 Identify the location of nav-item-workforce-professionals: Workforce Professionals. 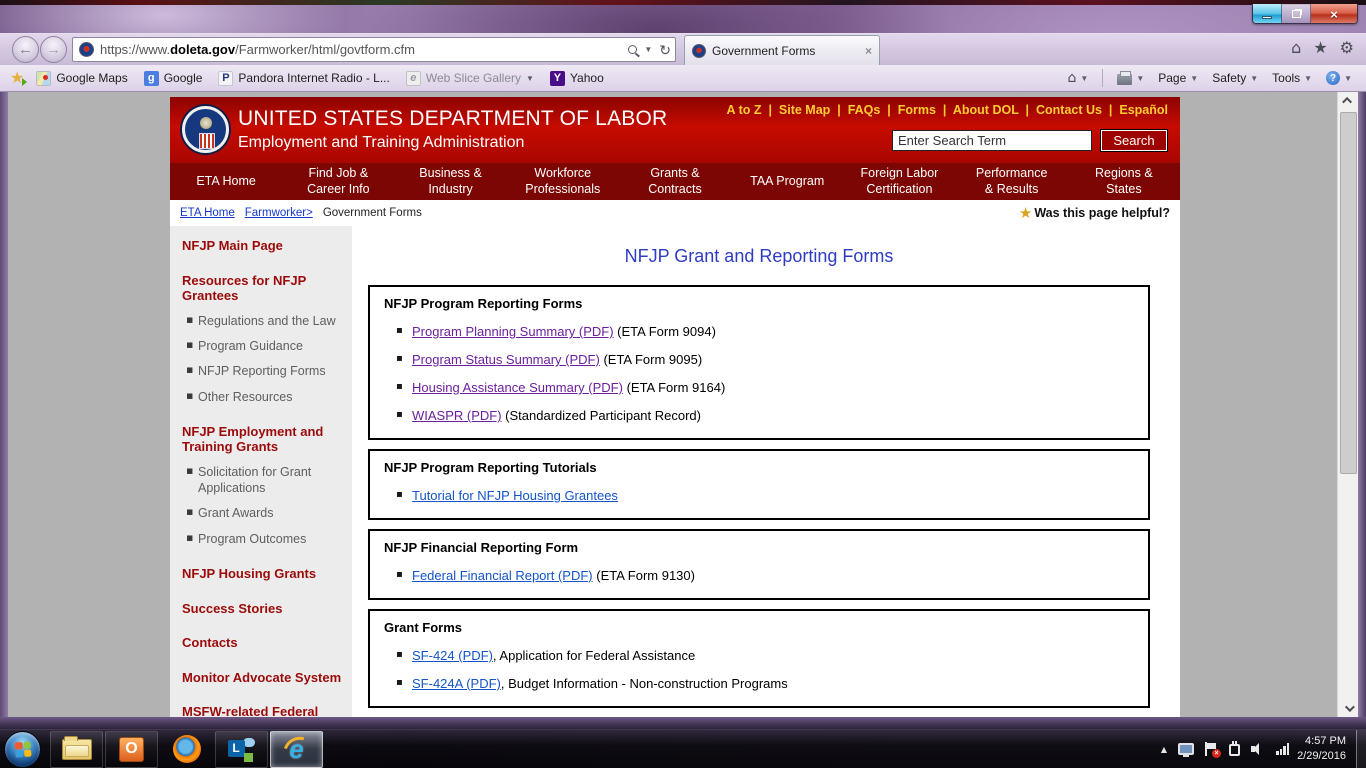
(563, 181).